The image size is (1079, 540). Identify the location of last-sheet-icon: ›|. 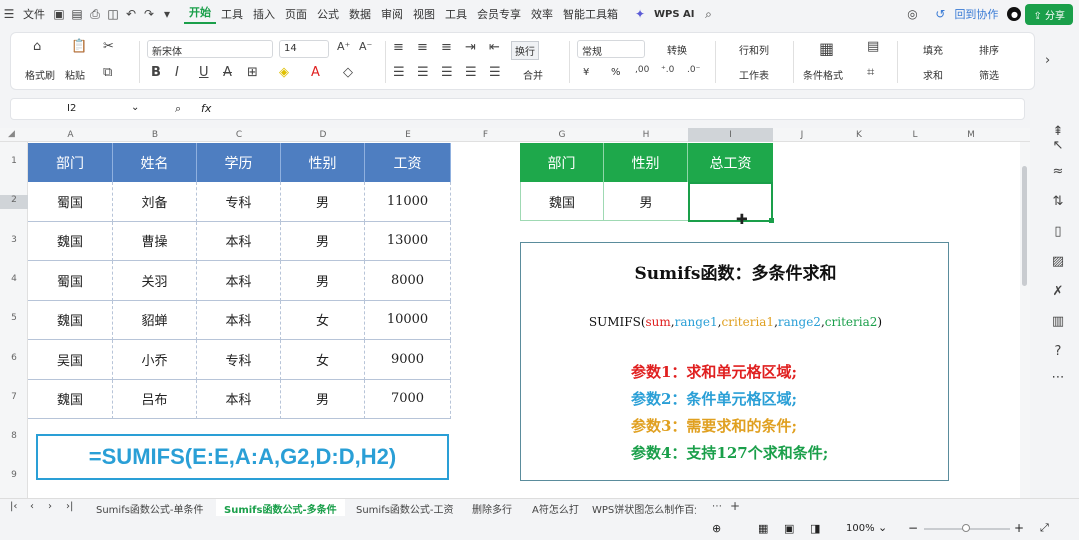
(69, 506).